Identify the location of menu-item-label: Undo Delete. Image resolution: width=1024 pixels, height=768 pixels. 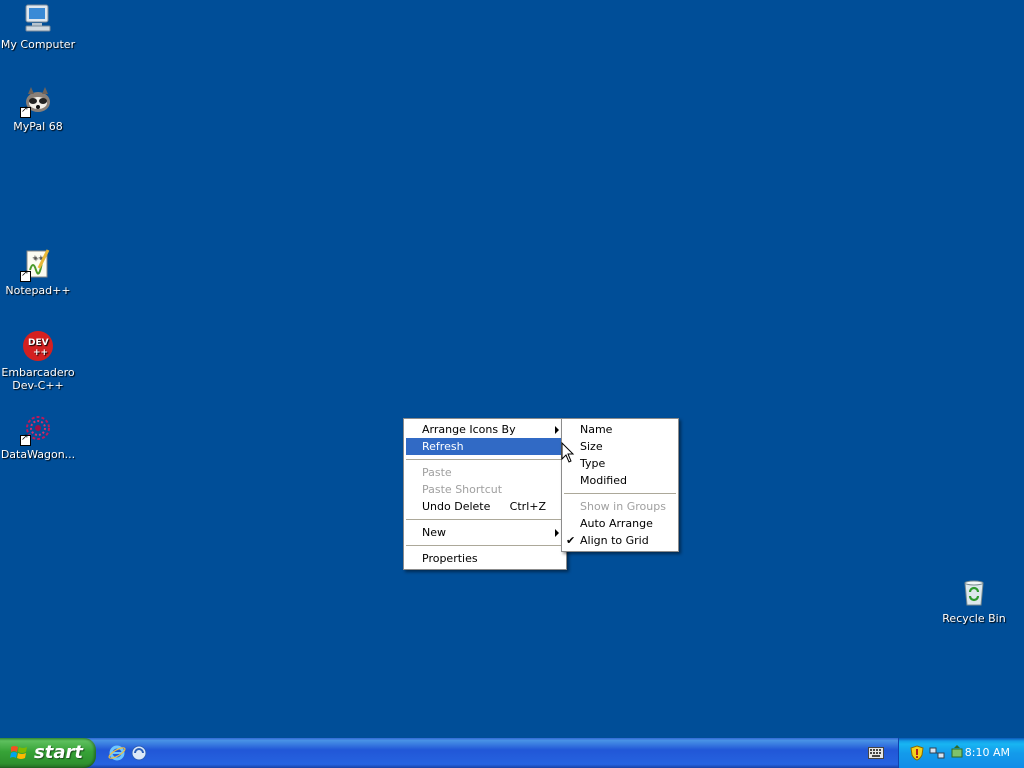
(456, 506).